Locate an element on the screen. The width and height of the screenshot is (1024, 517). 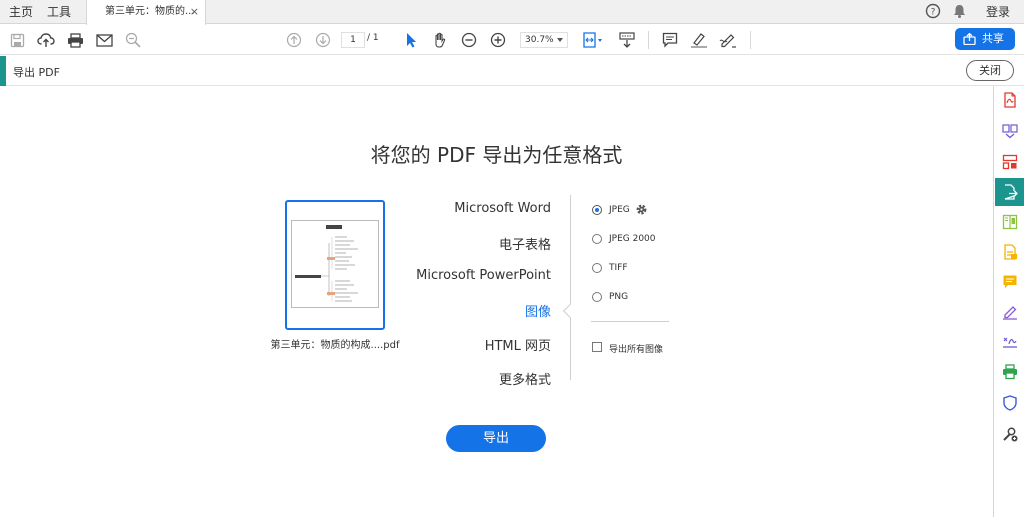
page-down-icon is located at coordinates (323, 40).